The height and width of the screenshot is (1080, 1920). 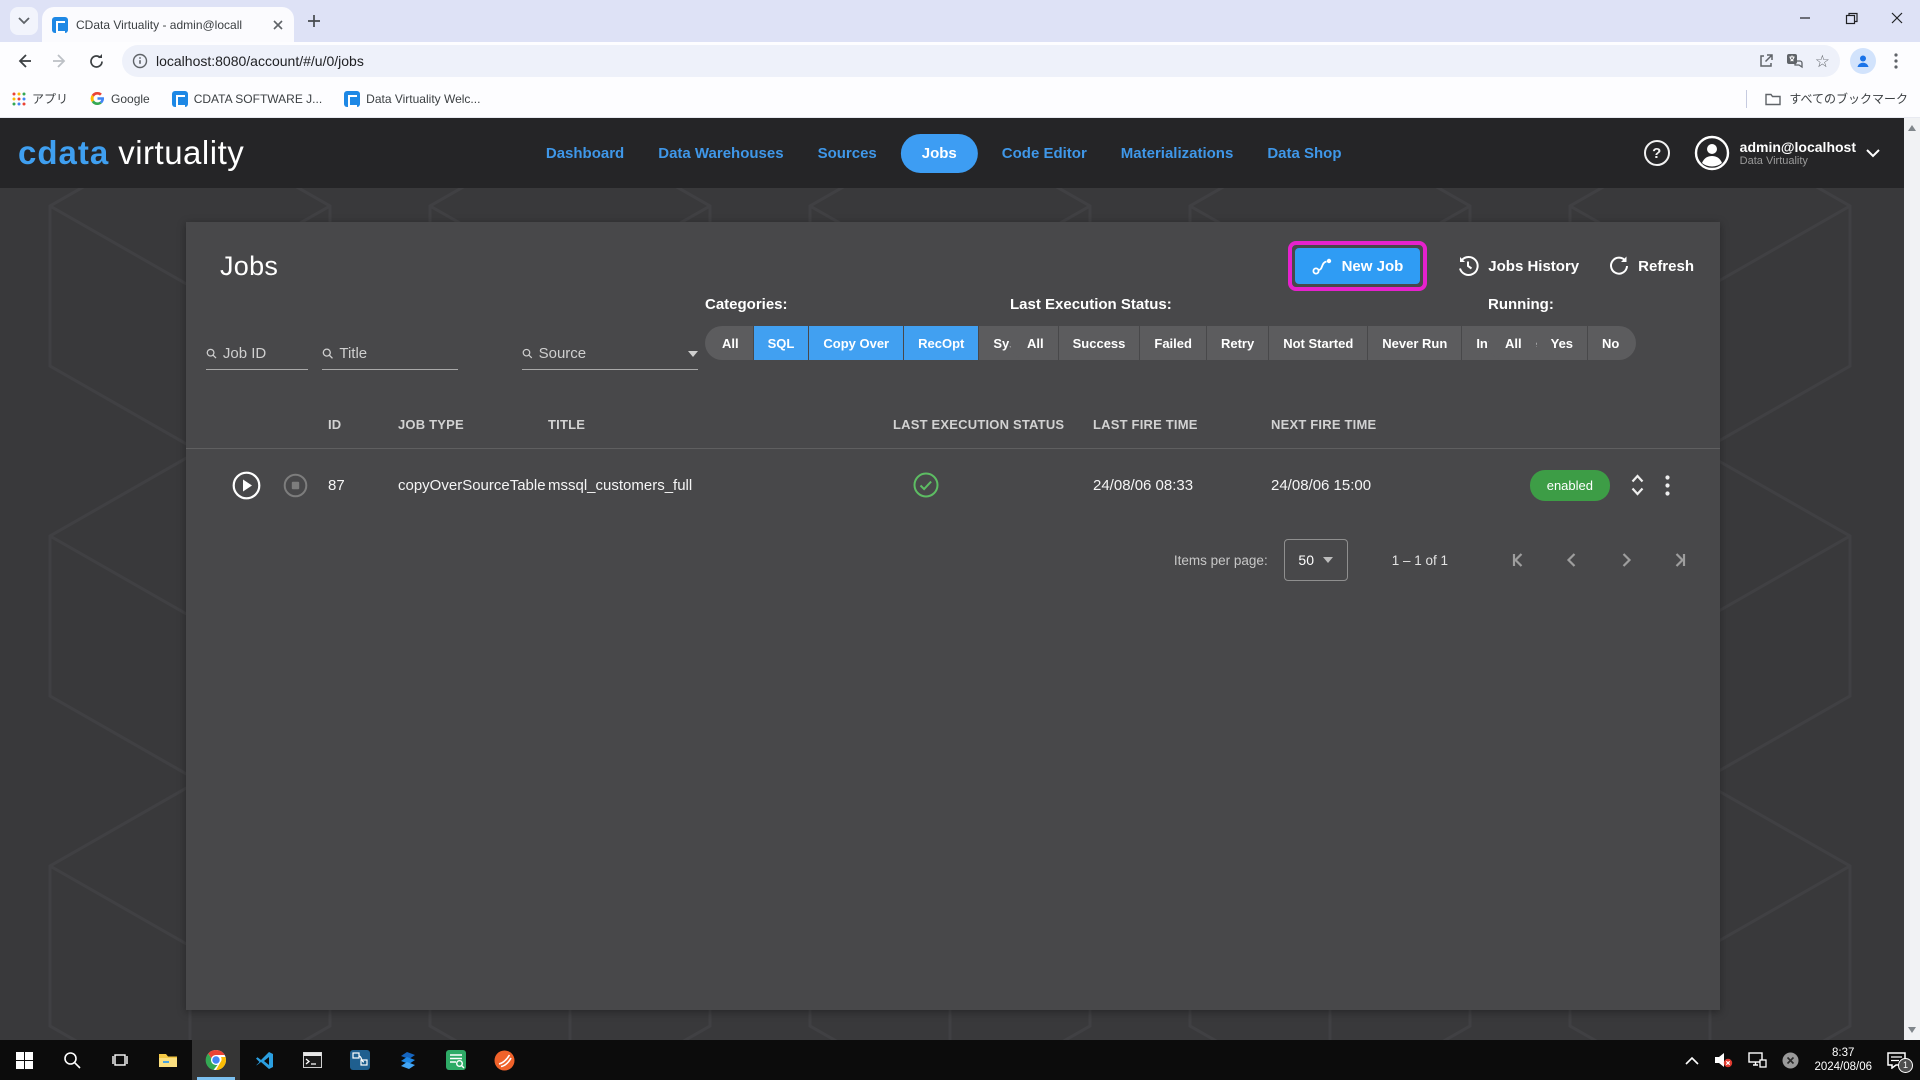 What do you see at coordinates (168, 1060) in the screenshot?
I see `file-explorer-button` at bounding box center [168, 1060].